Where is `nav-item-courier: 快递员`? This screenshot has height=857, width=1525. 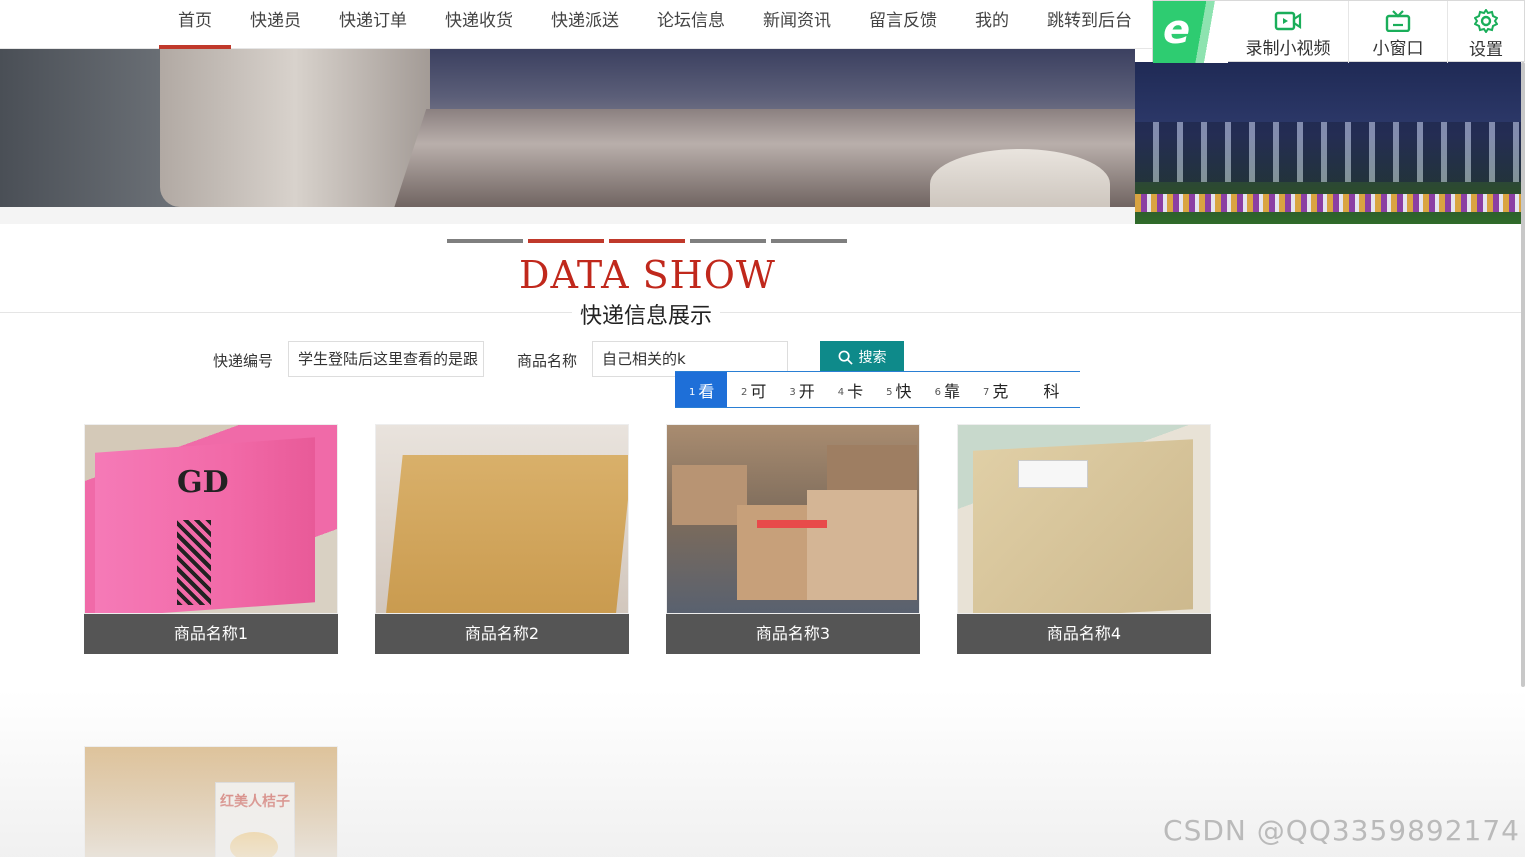
nav-item-courier: 快递员 is located at coordinates (275, 24).